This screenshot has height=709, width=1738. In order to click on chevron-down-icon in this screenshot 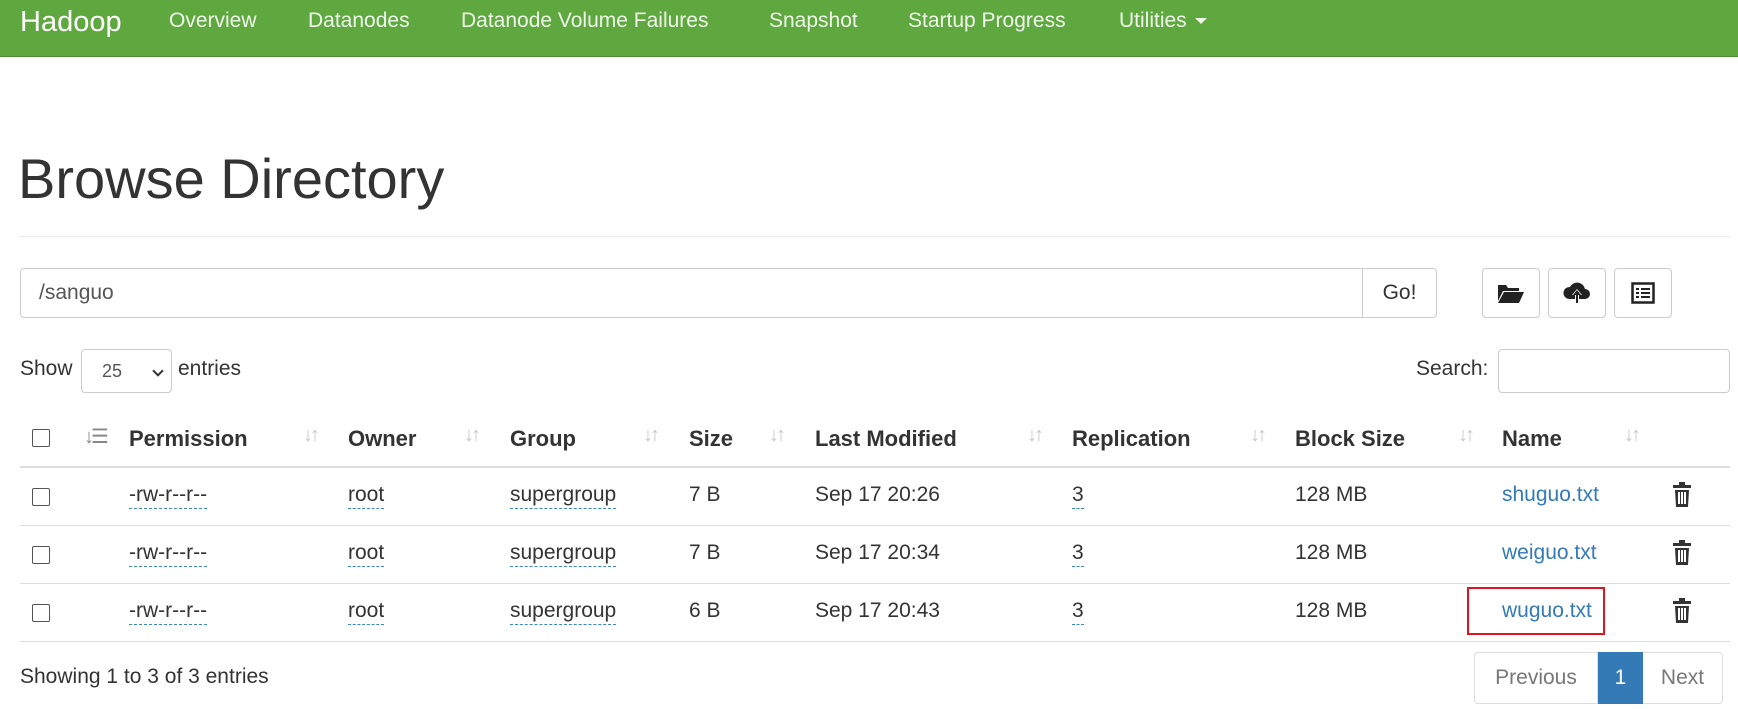, I will do `click(158, 371)`.